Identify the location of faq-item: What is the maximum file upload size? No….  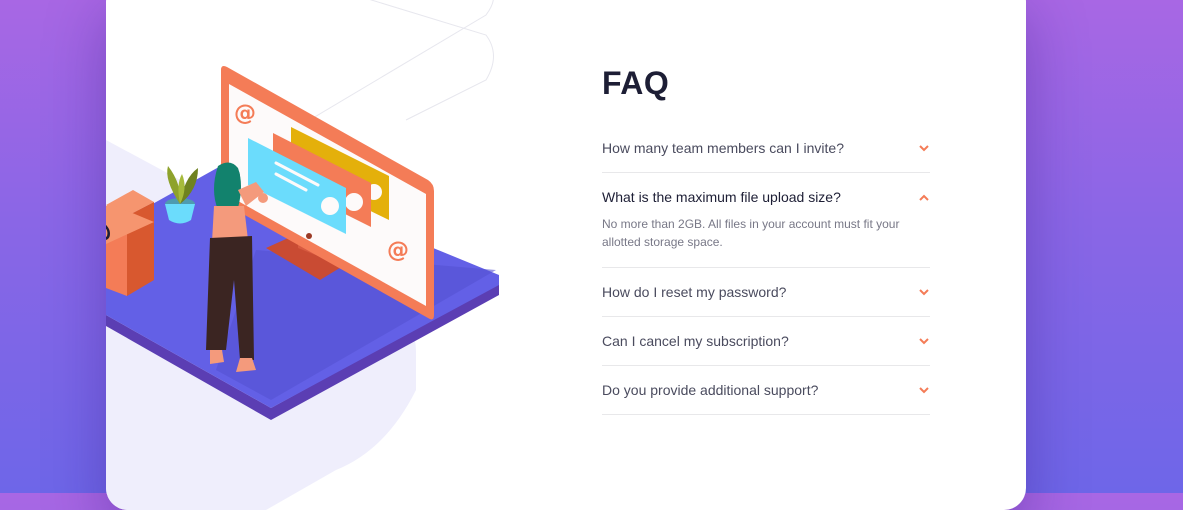
(766, 220).